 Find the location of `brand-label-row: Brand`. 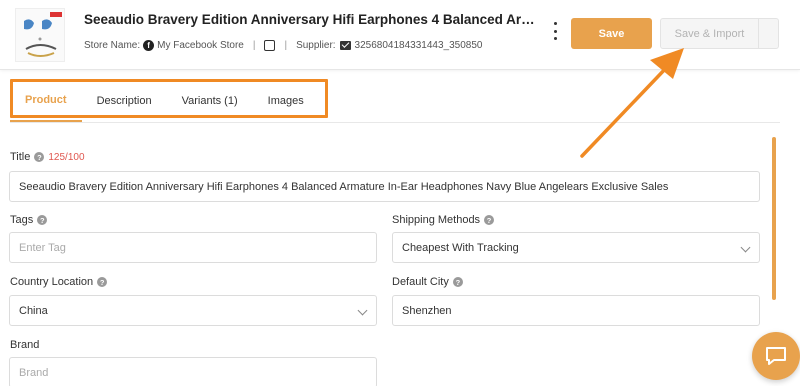

brand-label-row: Brand is located at coordinates (24, 345).